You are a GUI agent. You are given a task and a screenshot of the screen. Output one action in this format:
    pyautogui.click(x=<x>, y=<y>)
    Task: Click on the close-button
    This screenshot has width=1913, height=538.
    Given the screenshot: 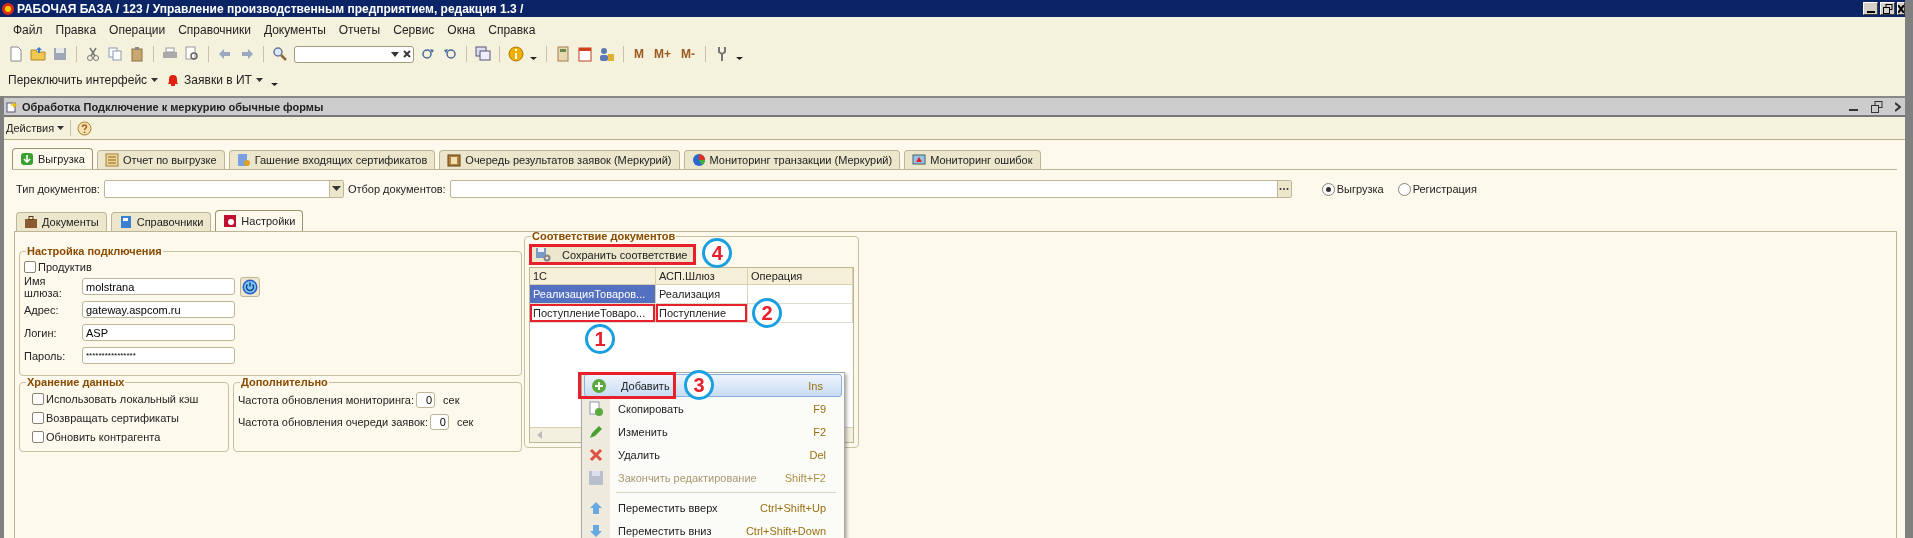 What is the action you would take?
    pyautogui.click(x=1901, y=8)
    